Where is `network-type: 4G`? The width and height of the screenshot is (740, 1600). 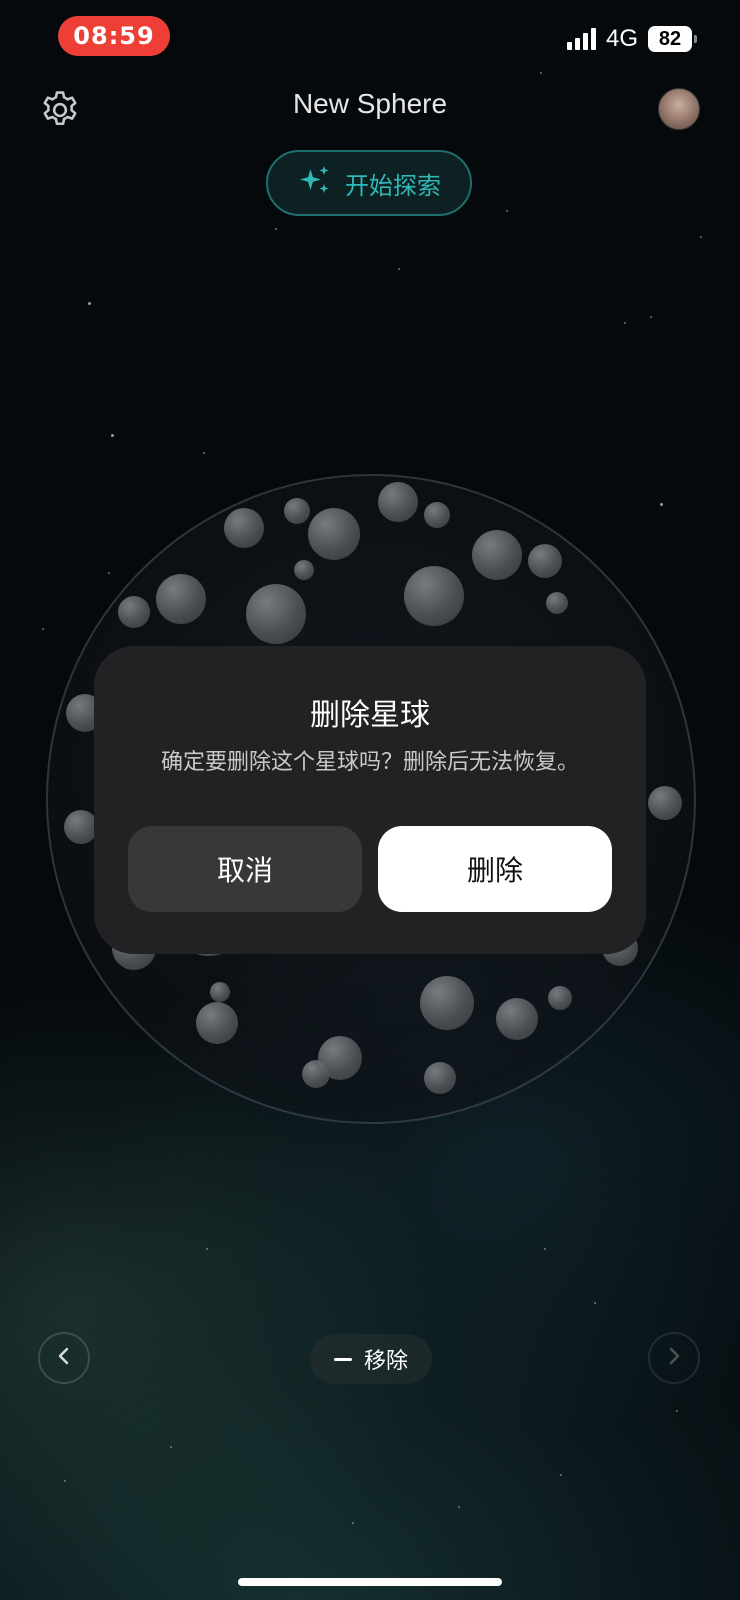
network-type: 4G is located at coordinates (621, 38).